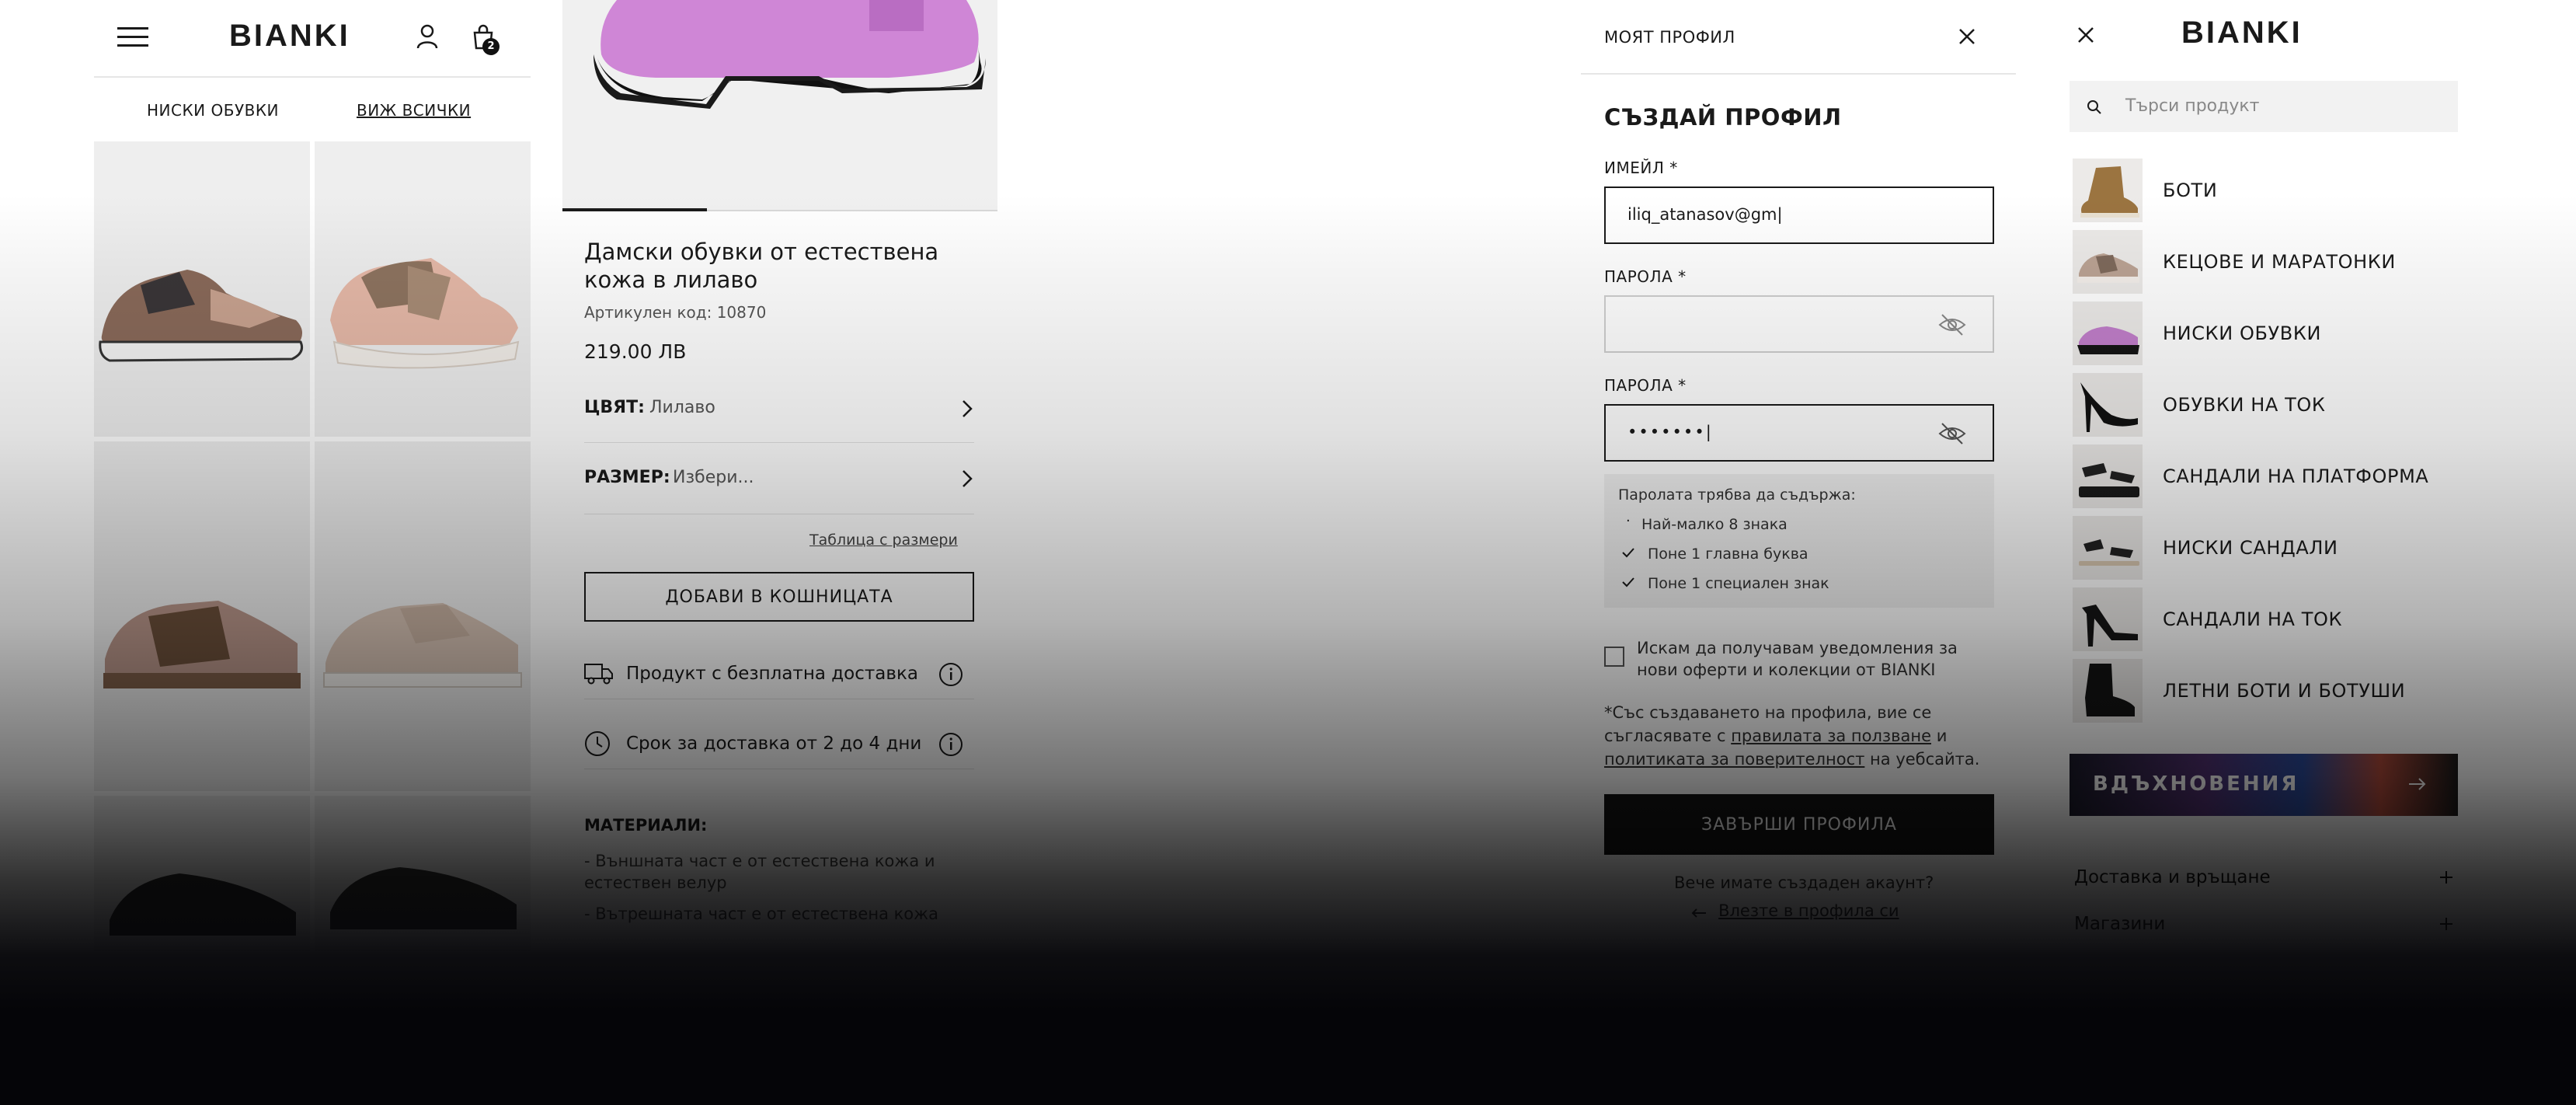 The image size is (2576, 1105). I want to click on clock-icon, so click(597, 744).